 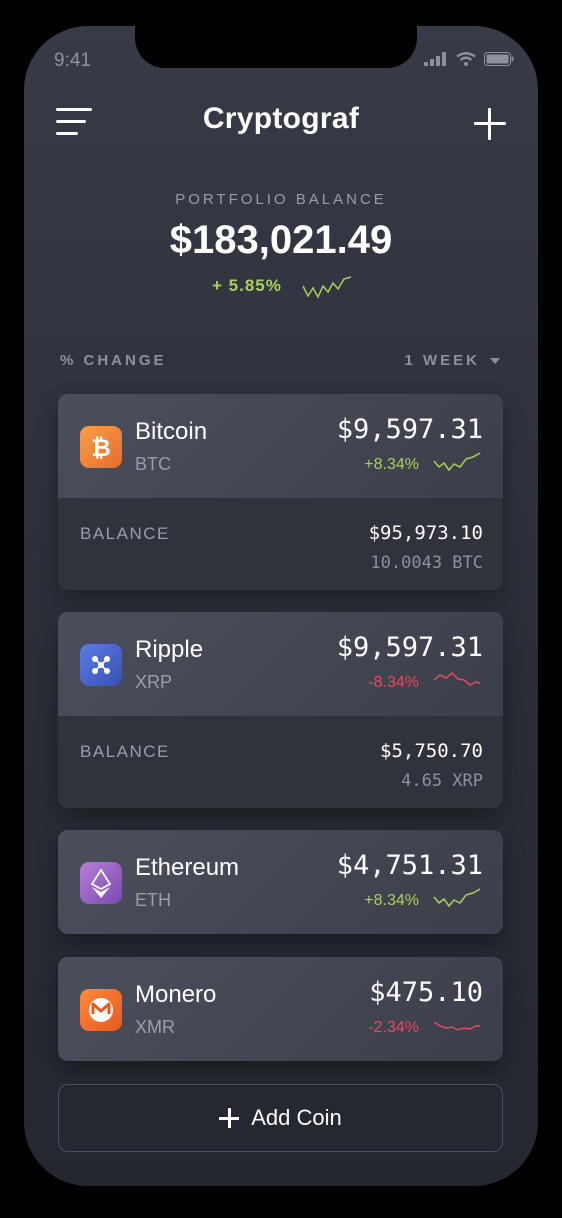 What do you see at coordinates (466, 59) in the screenshot?
I see `wifi-icon` at bounding box center [466, 59].